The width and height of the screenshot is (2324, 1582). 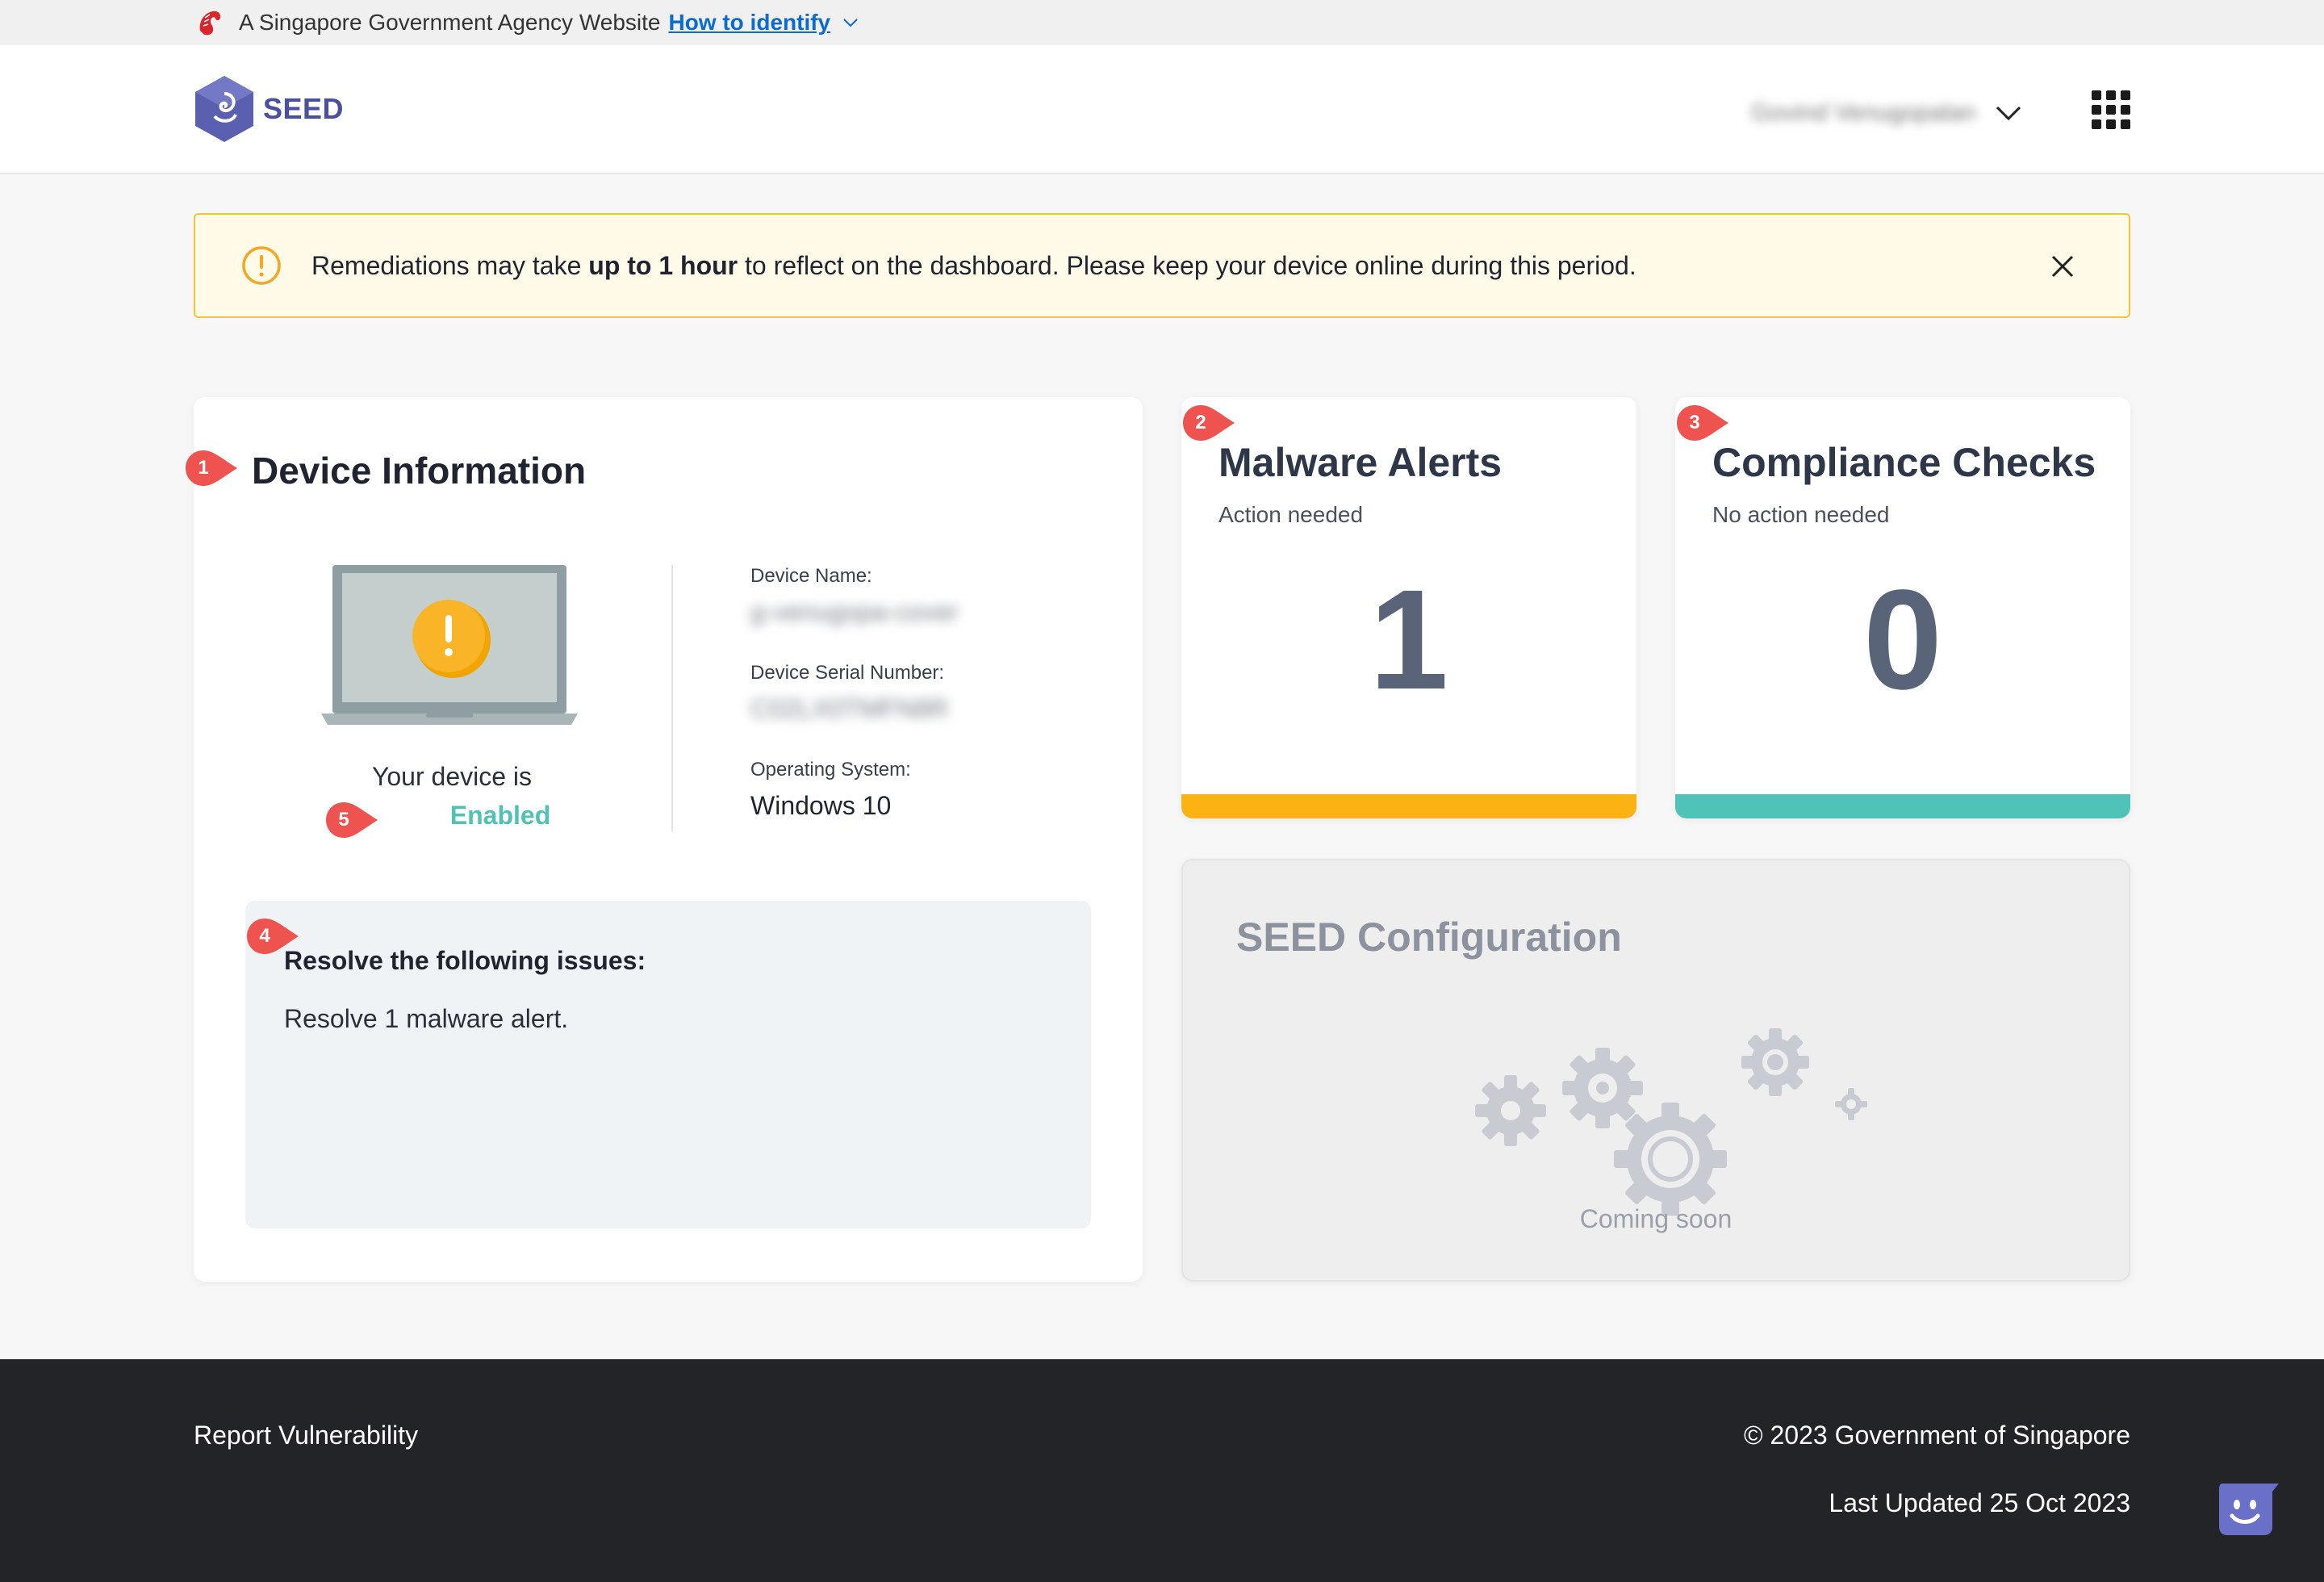 I want to click on device-serial-value: C02LX0TMFN8R, so click(x=849, y=708).